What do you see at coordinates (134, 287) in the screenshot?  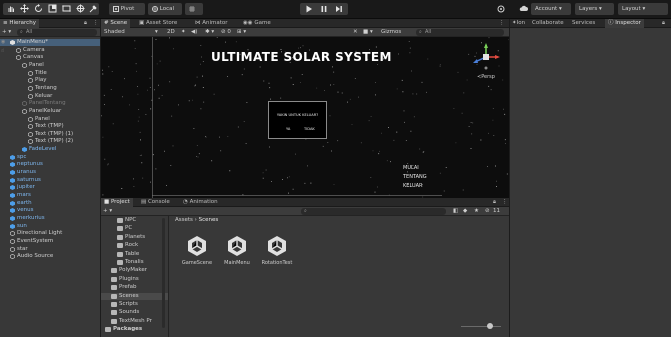 I see `folder-item: Prefab` at bounding box center [134, 287].